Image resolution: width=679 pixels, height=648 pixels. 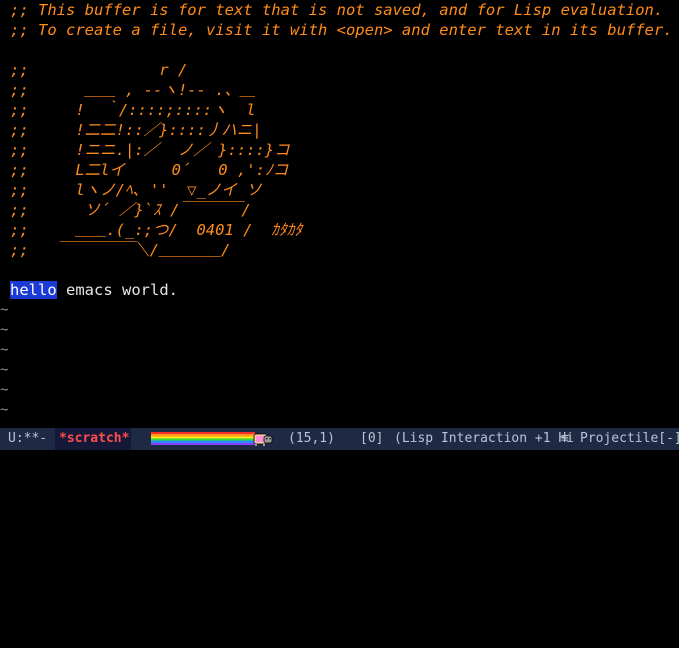 I want to click on nyan-position-indicator, so click(x=213, y=439).